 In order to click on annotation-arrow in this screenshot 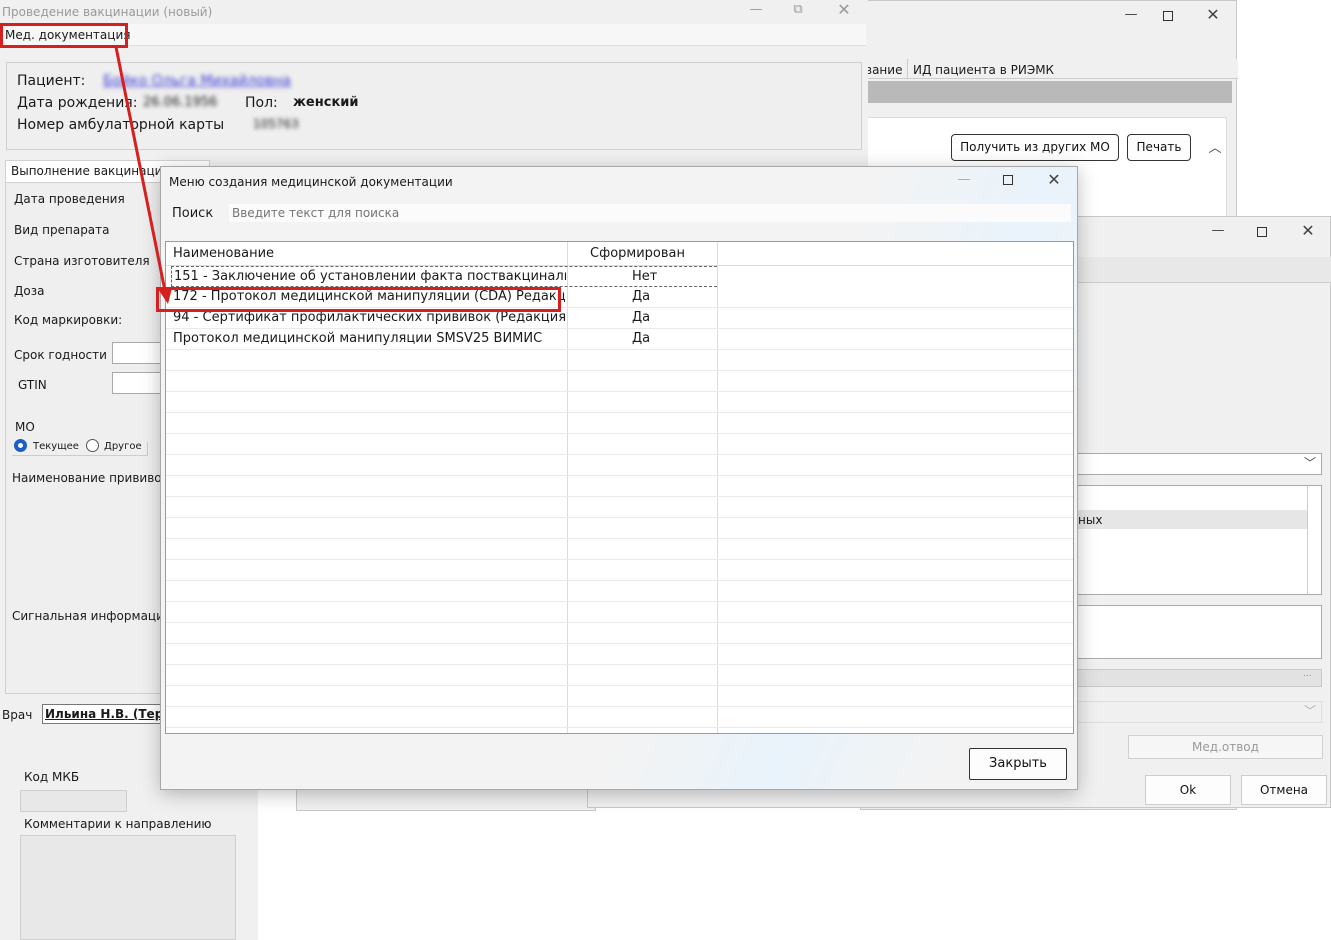, I will do `click(143, 175)`.